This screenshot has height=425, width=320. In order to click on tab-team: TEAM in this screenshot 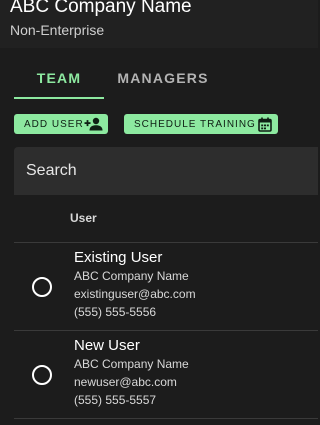, I will do `click(59, 78)`.